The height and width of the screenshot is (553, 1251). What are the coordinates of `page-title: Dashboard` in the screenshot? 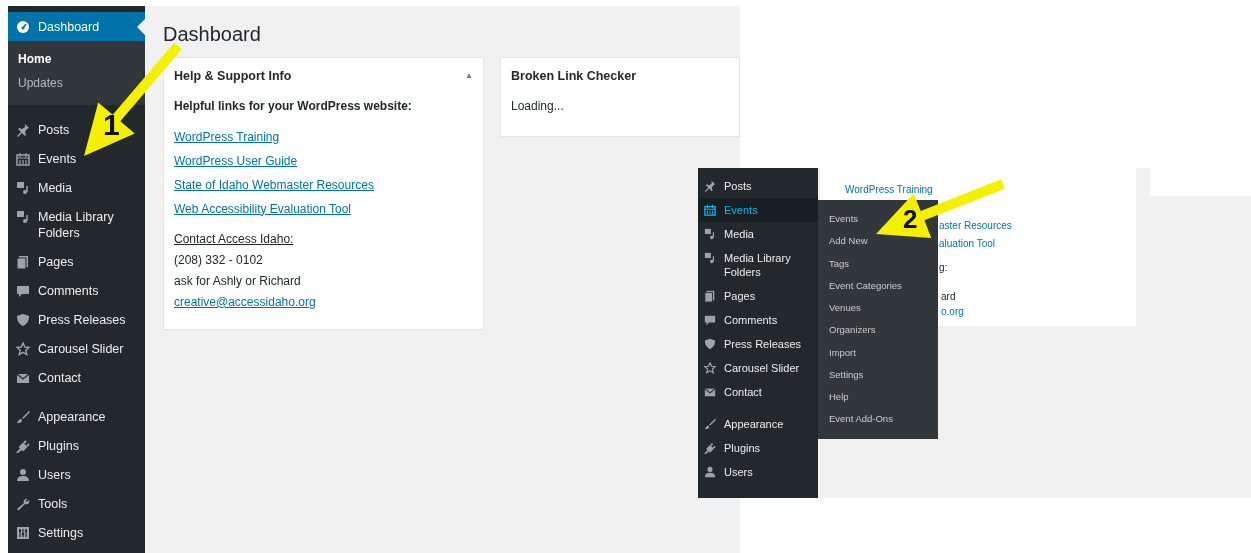 It's located at (212, 34).